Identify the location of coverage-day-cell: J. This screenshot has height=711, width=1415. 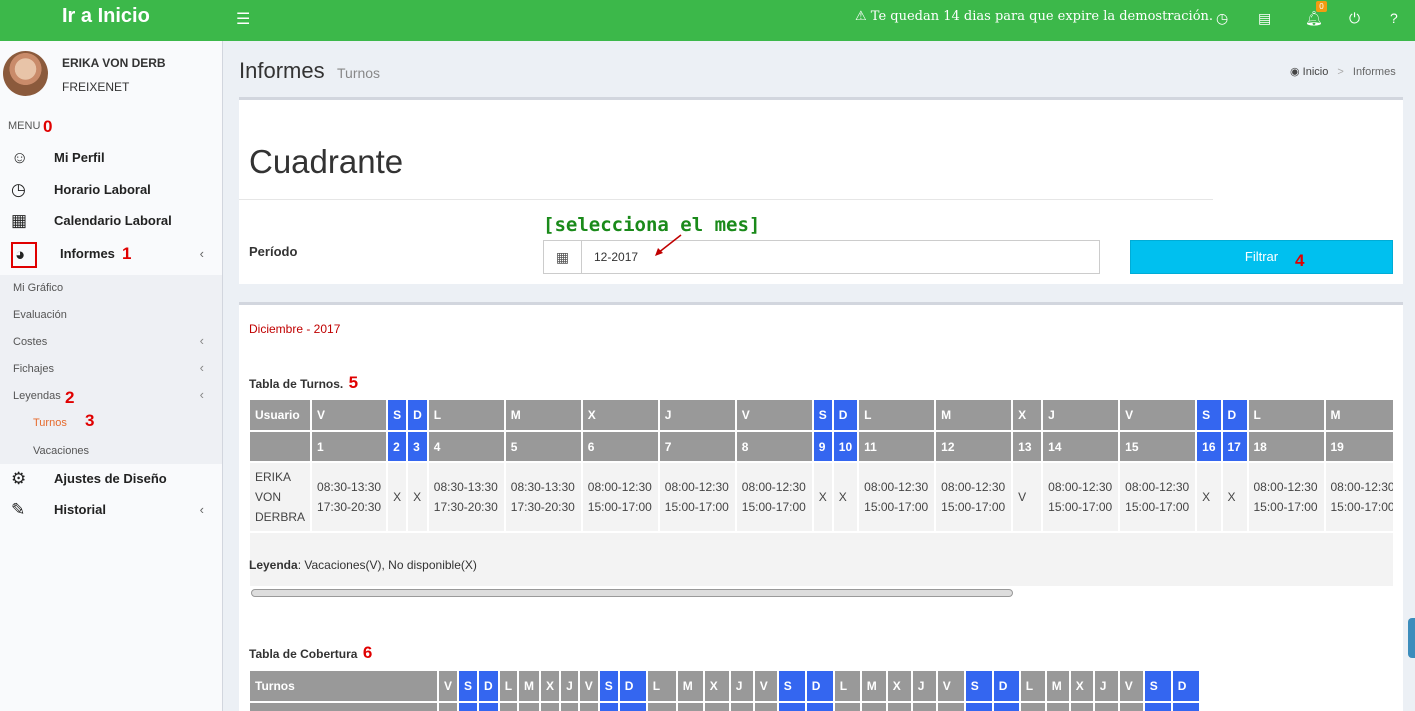
(1106, 687).